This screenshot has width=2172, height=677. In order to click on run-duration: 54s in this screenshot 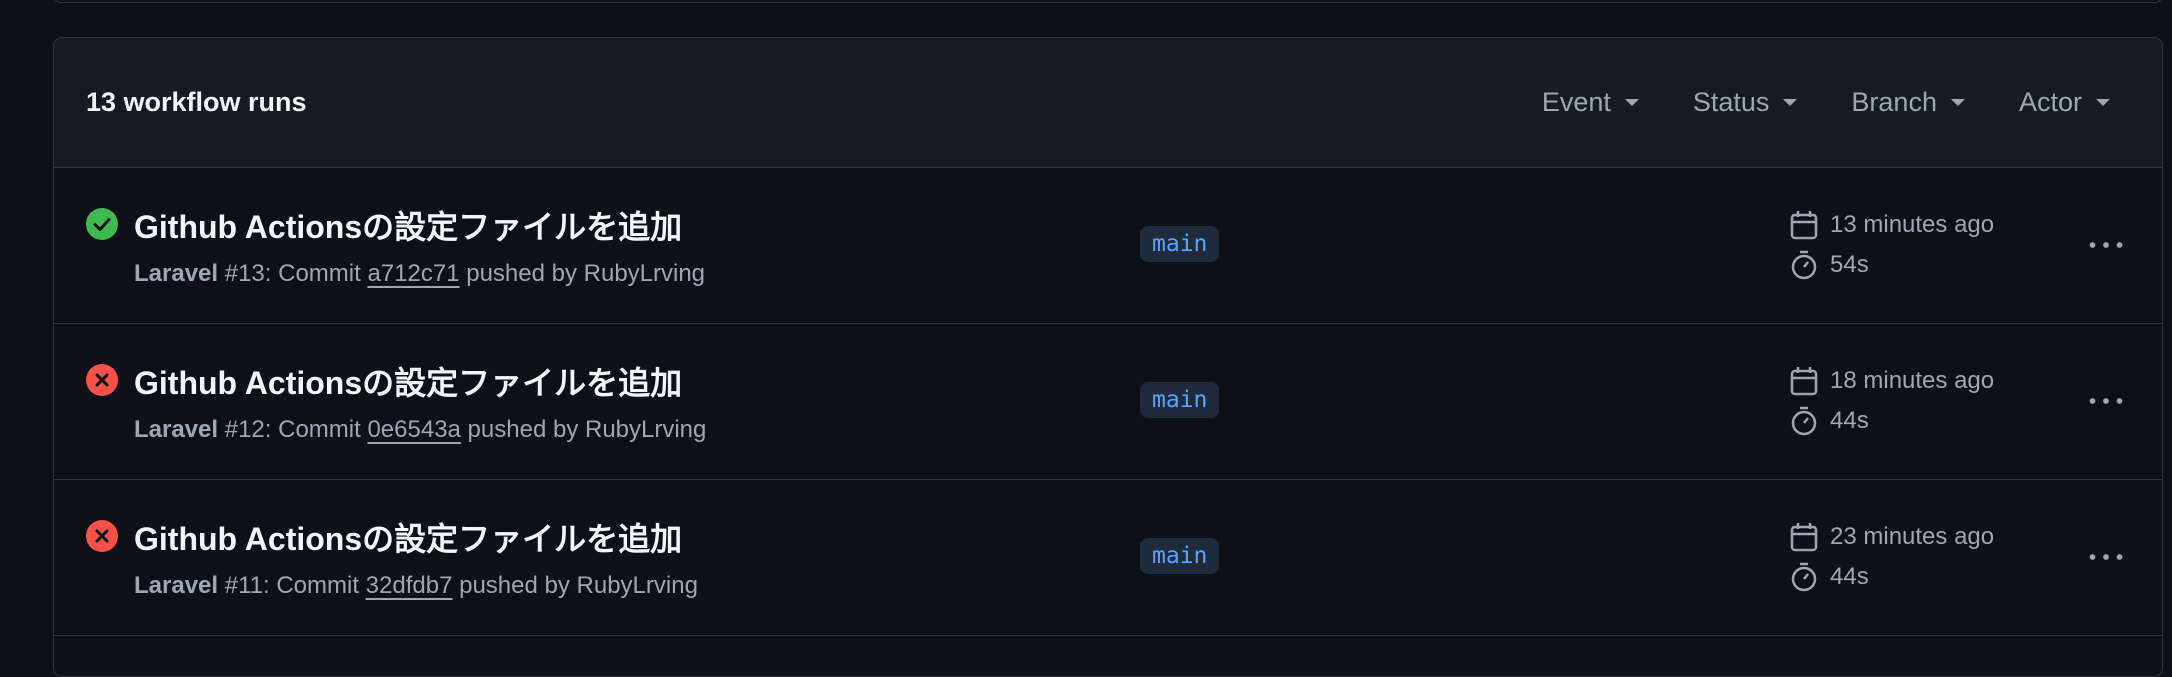, I will do `click(1829, 265)`.